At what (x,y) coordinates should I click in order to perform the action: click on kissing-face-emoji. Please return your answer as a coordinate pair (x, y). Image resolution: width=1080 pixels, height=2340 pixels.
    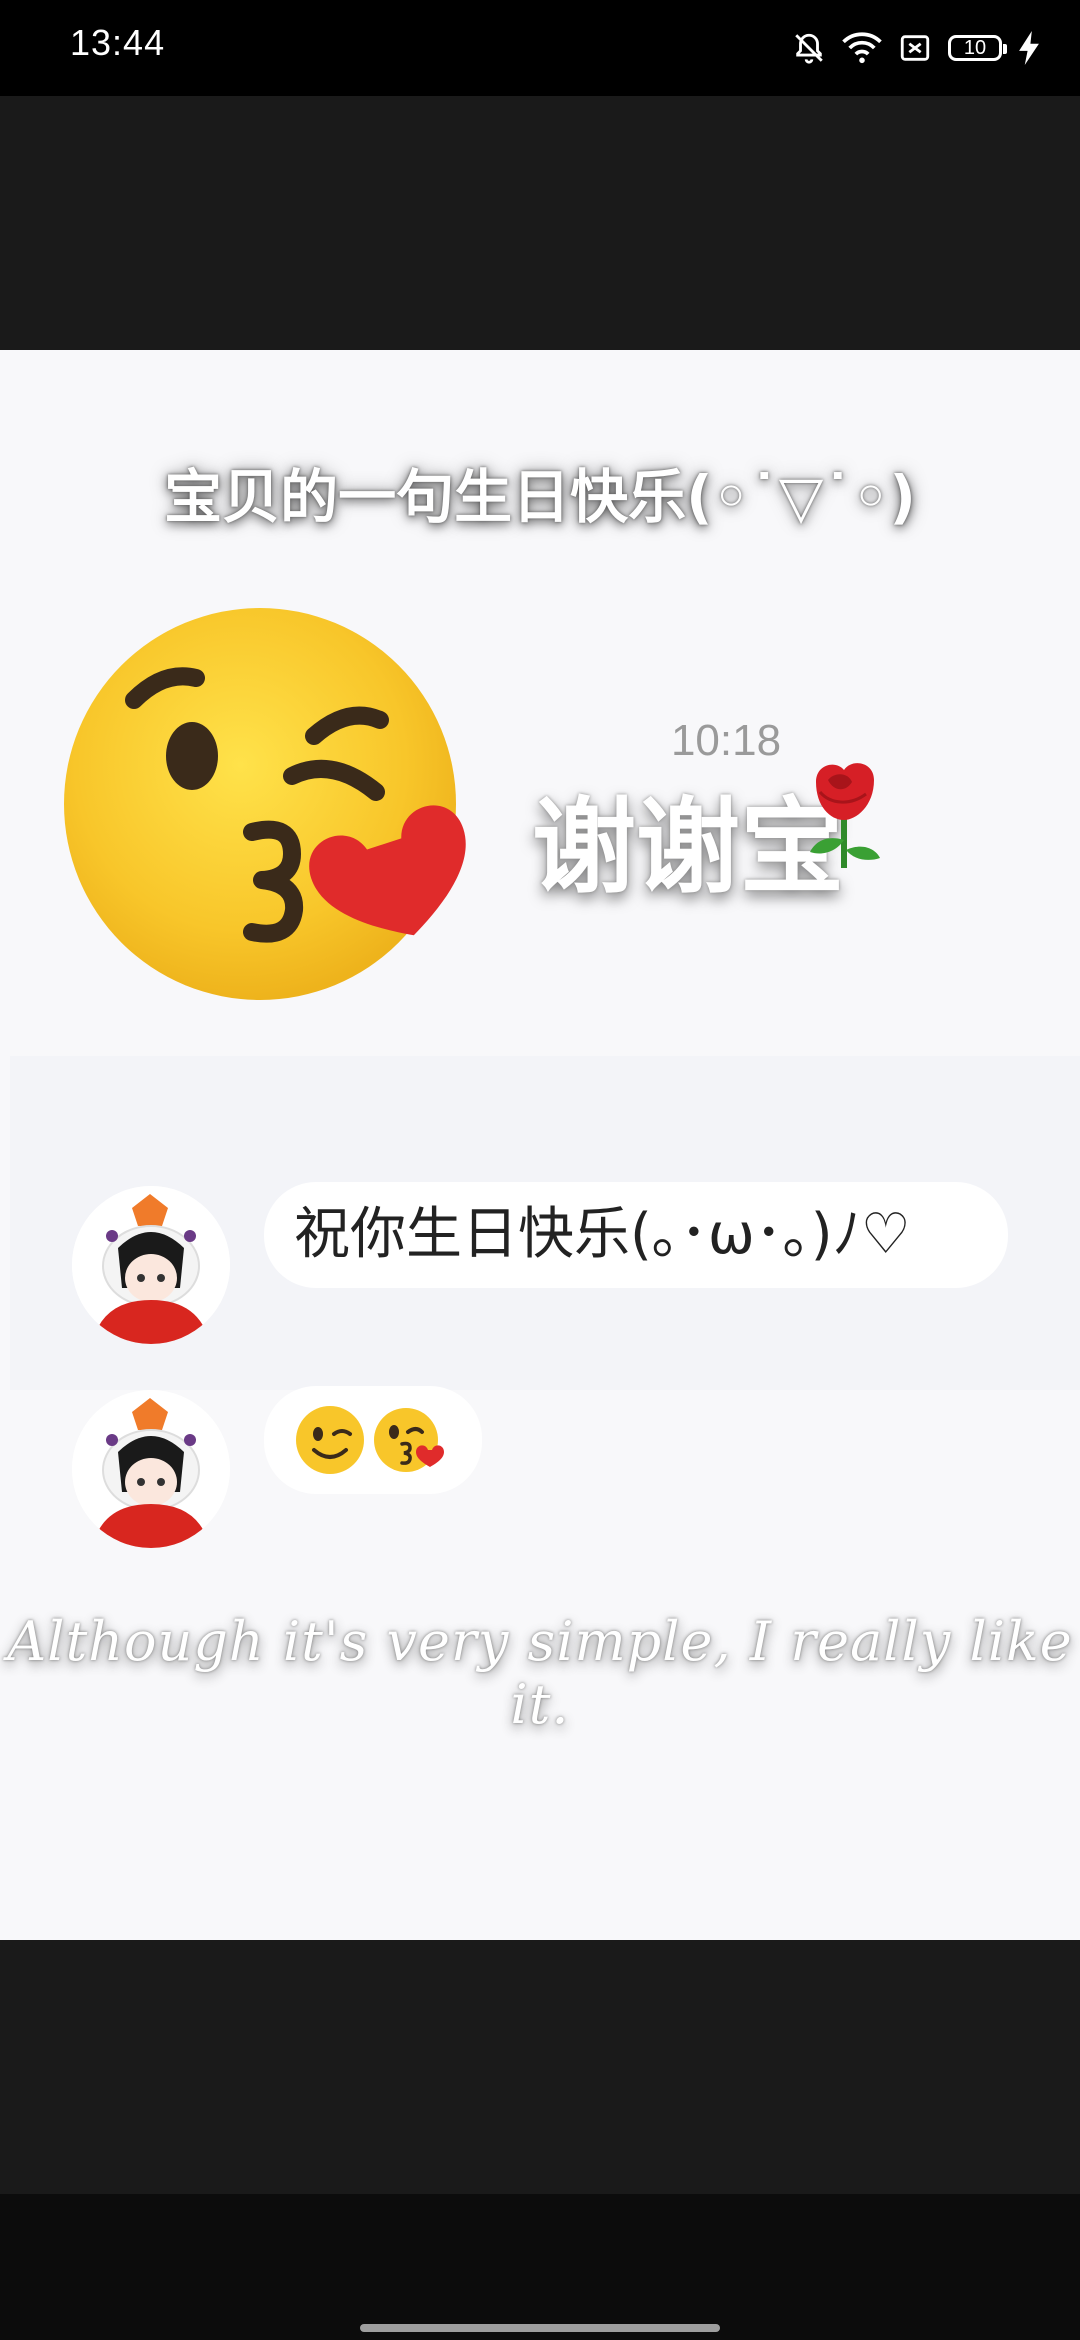
    Looking at the image, I should click on (265, 804).